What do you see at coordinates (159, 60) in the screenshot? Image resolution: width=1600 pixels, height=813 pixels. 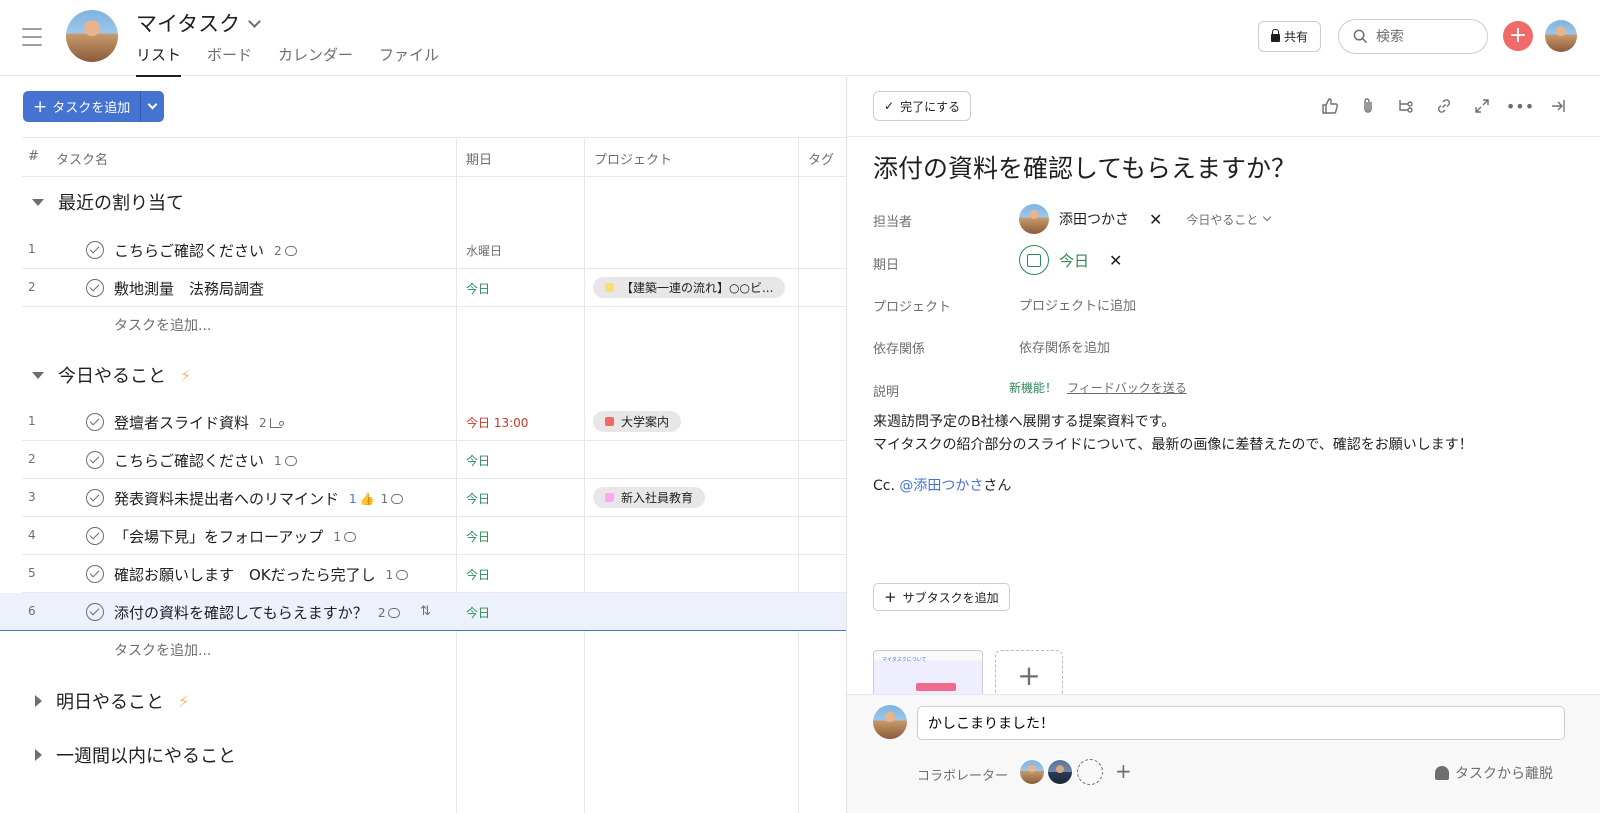 I see `tab-list: リスト` at bounding box center [159, 60].